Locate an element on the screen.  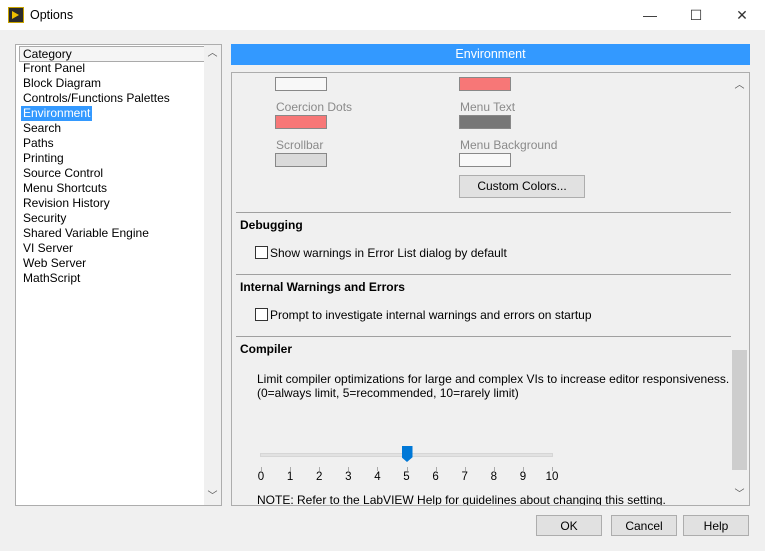
slider-tick-label: 10 is located at coordinates (552, 477).